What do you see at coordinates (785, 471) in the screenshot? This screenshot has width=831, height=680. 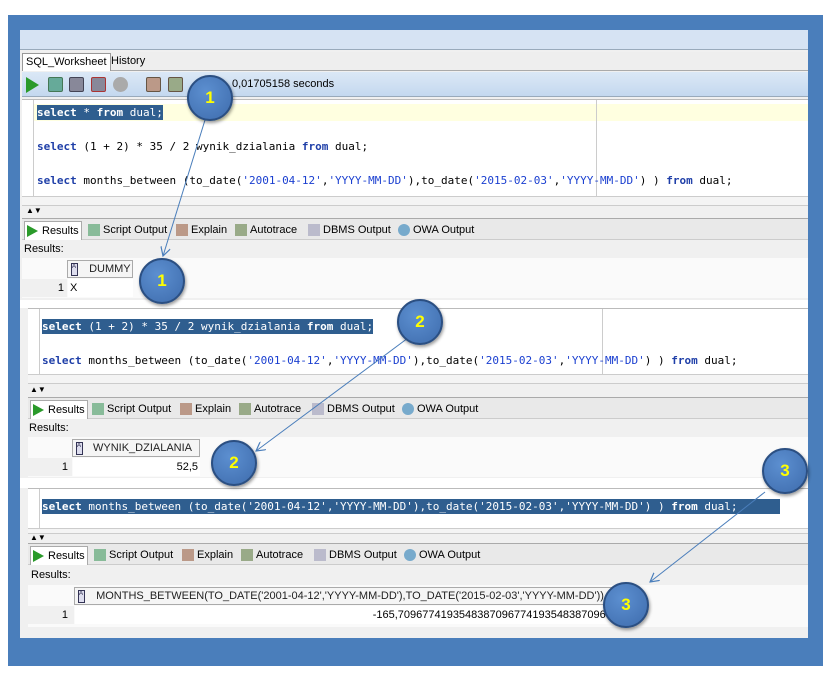 I see `callout-3-source: 3` at bounding box center [785, 471].